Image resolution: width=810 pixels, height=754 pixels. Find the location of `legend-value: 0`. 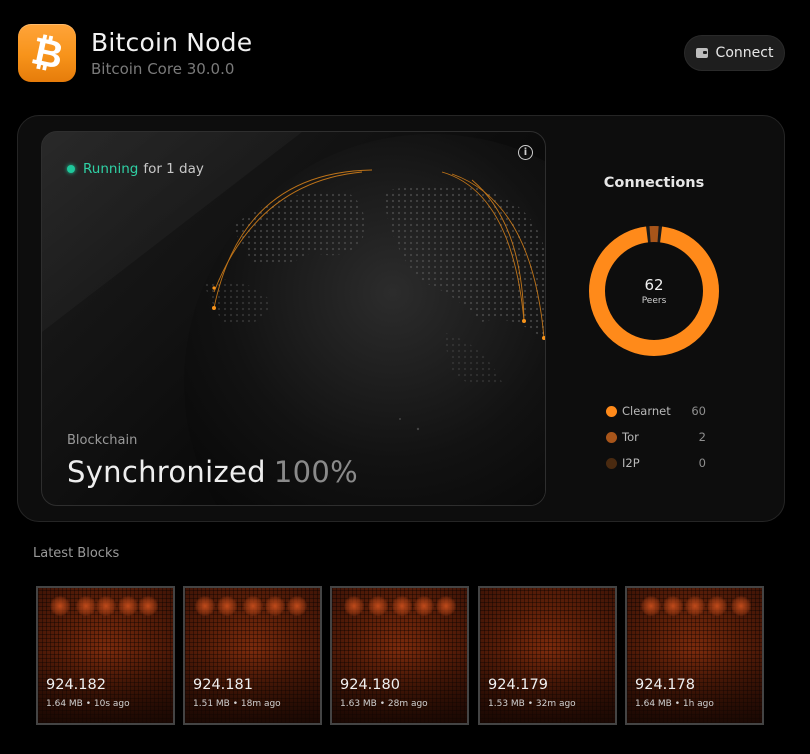

legend-value: 0 is located at coordinates (702, 463).